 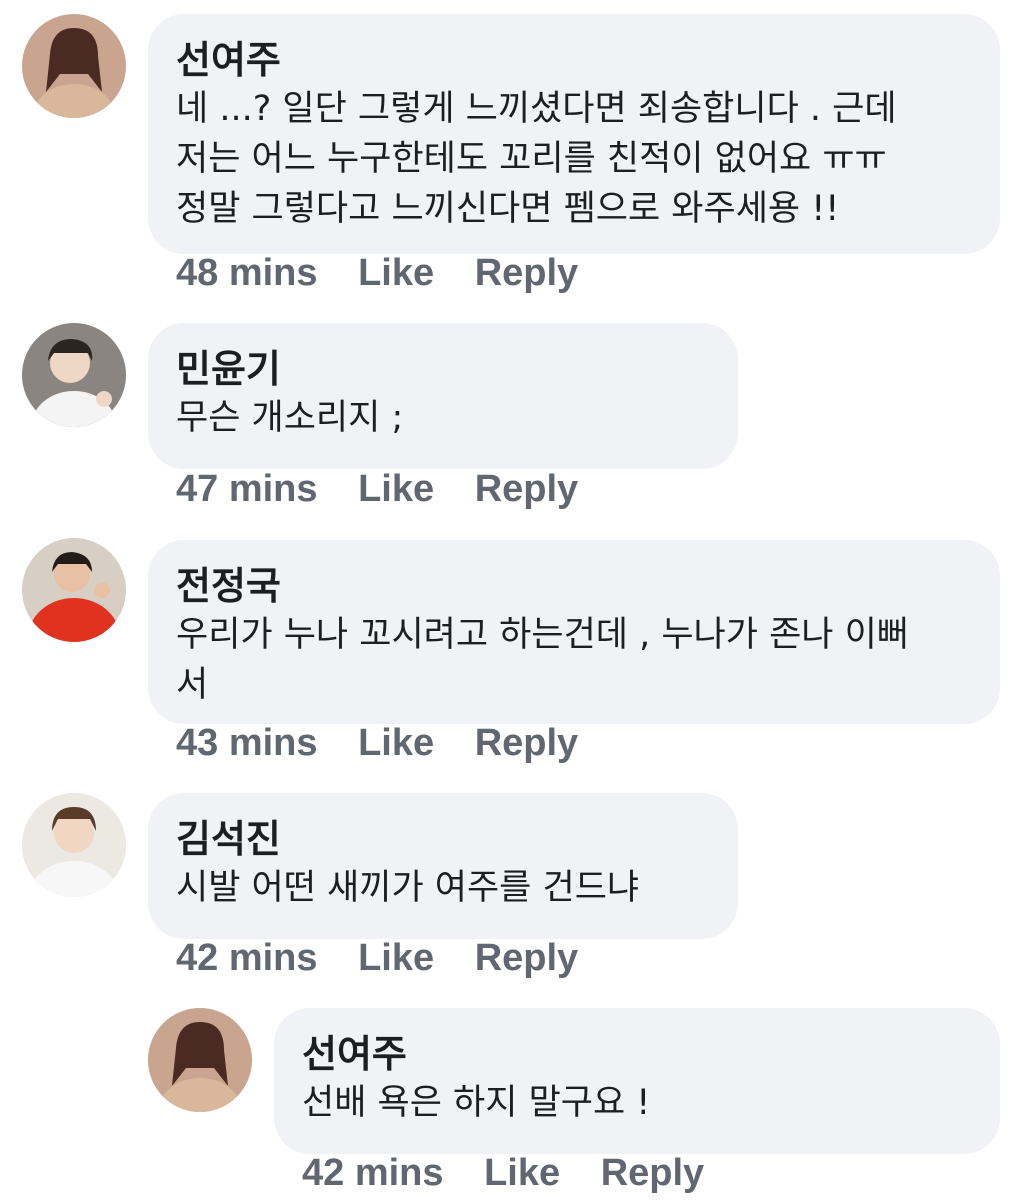 What do you see at coordinates (247, 273) in the screenshot?
I see `comment-timestamp: 48 mins` at bounding box center [247, 273].